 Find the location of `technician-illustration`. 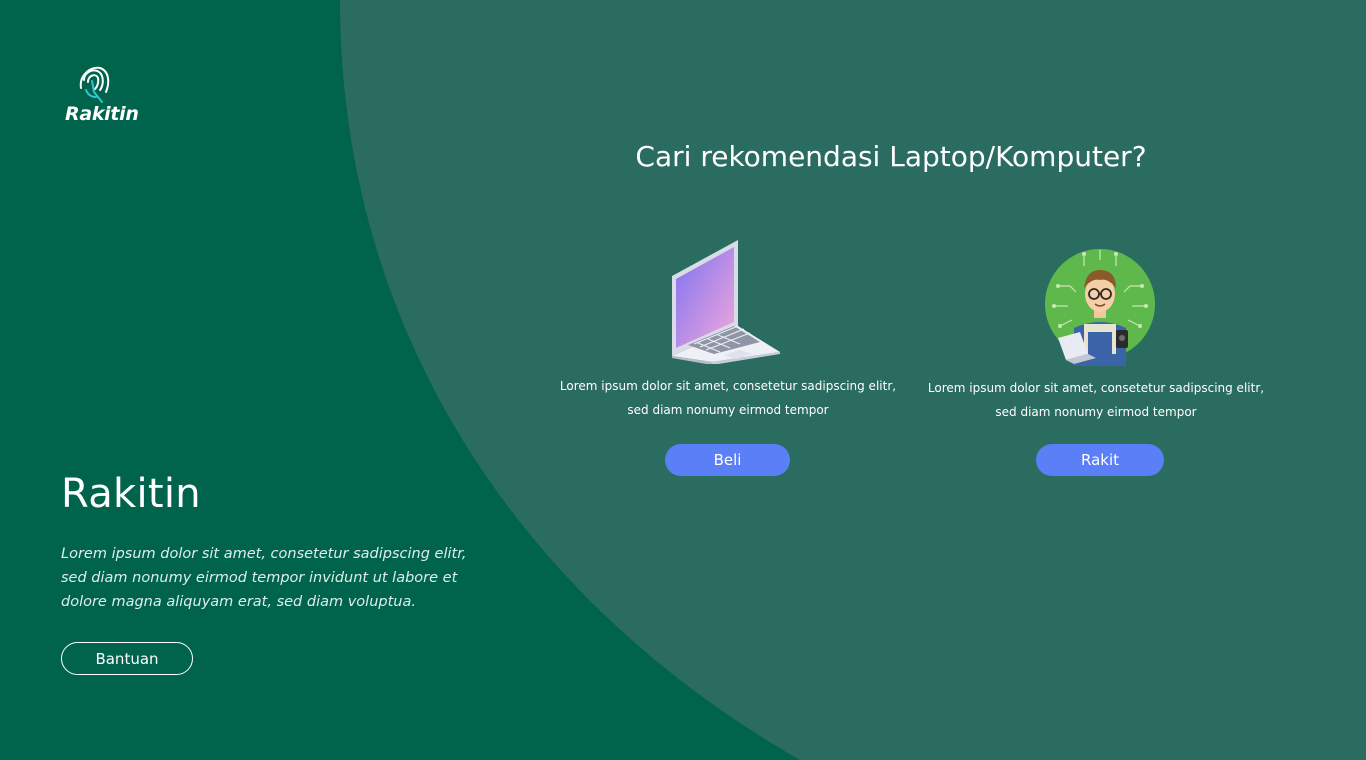

technician-illustration is located at coordinates (1096, 306).